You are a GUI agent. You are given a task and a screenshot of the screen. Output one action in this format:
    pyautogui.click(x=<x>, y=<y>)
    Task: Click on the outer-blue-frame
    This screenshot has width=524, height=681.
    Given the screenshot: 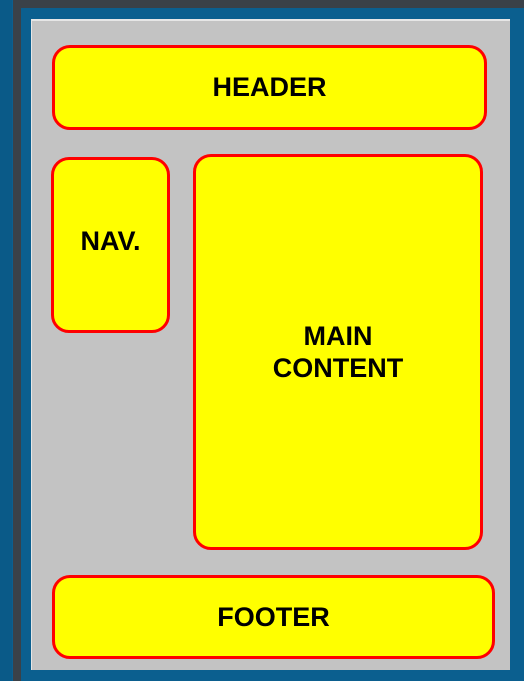 What is the action you would take?
    pyautogui.click(x=6, y=340)
    